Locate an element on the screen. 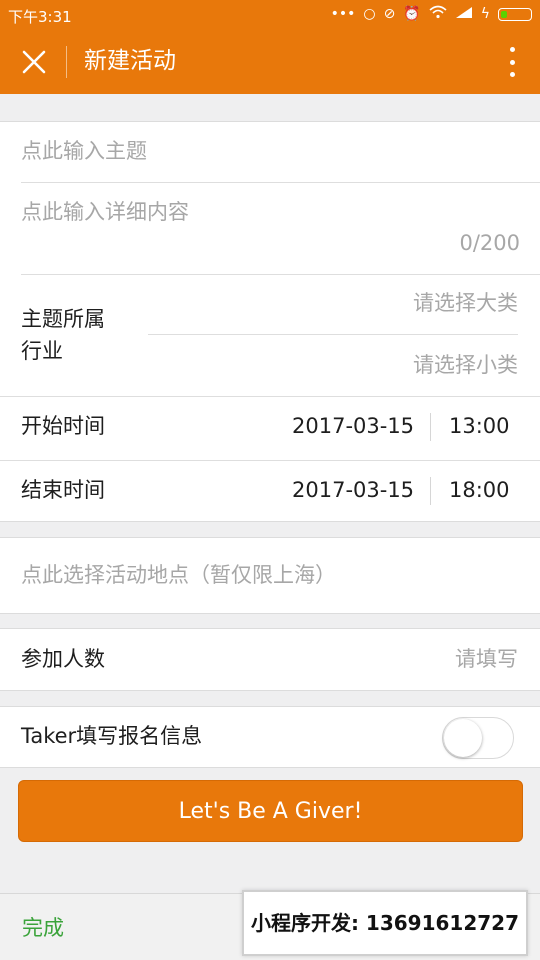 This screenshot has height=960, width=540. end-time-label: 结束时间 is located at coordinates (63, 490).